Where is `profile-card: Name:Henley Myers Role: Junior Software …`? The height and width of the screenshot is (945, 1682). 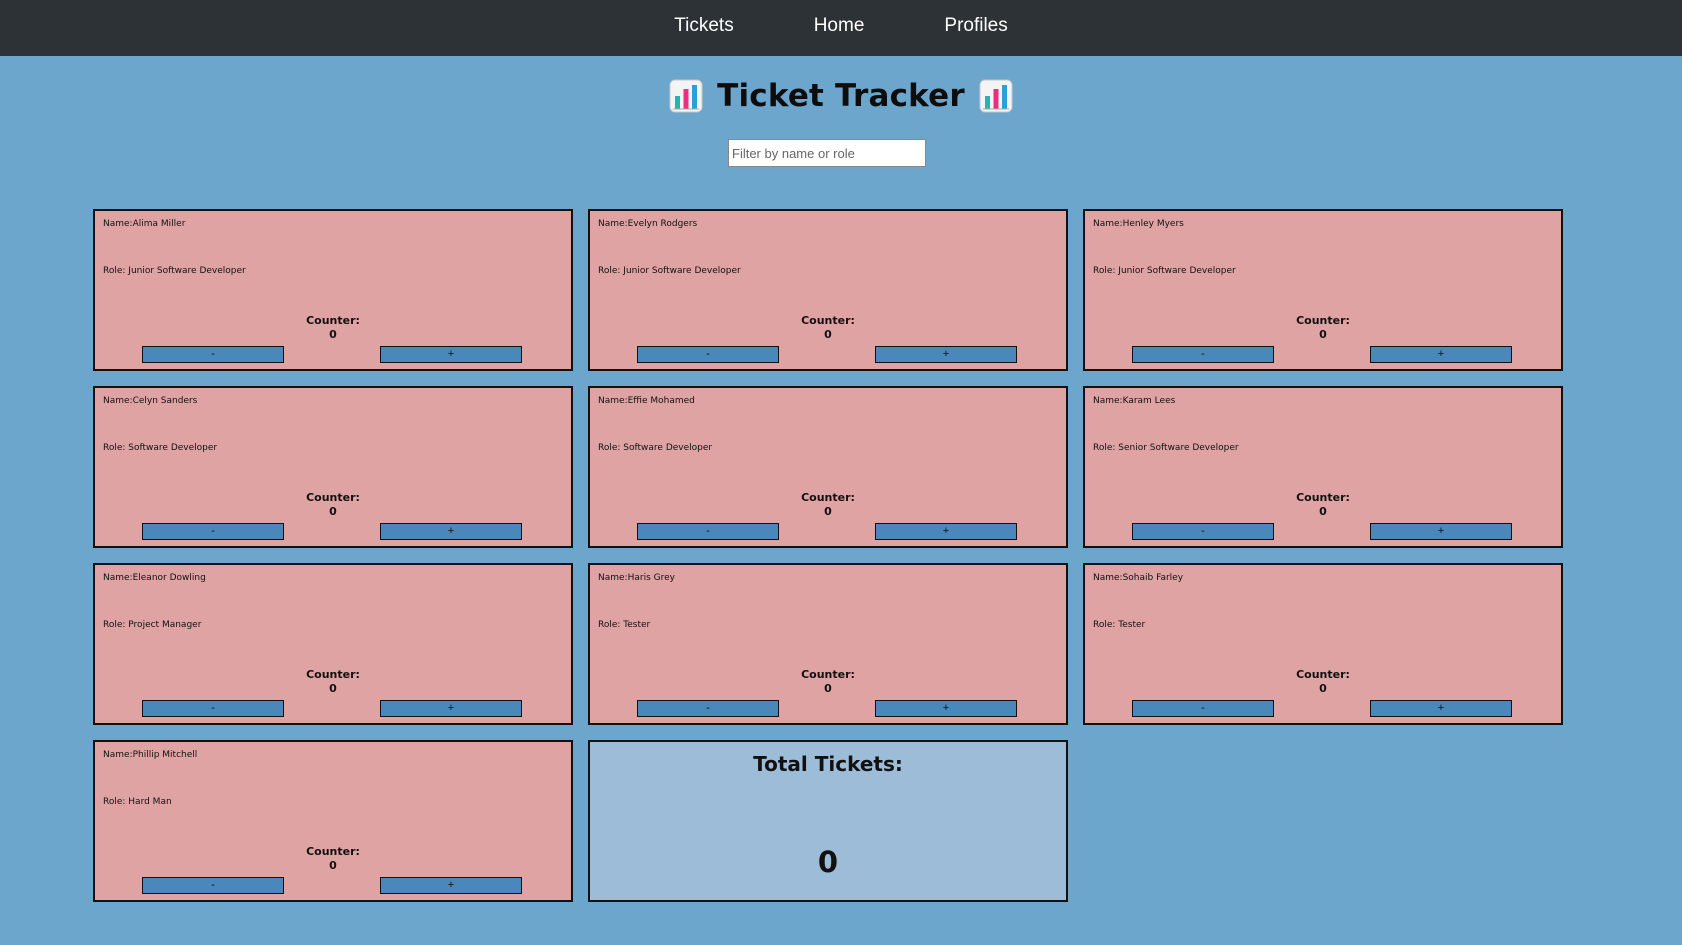
profile-card: Name:Henley Myers Role: Junior Software … is located at coordinates (1323, 290).